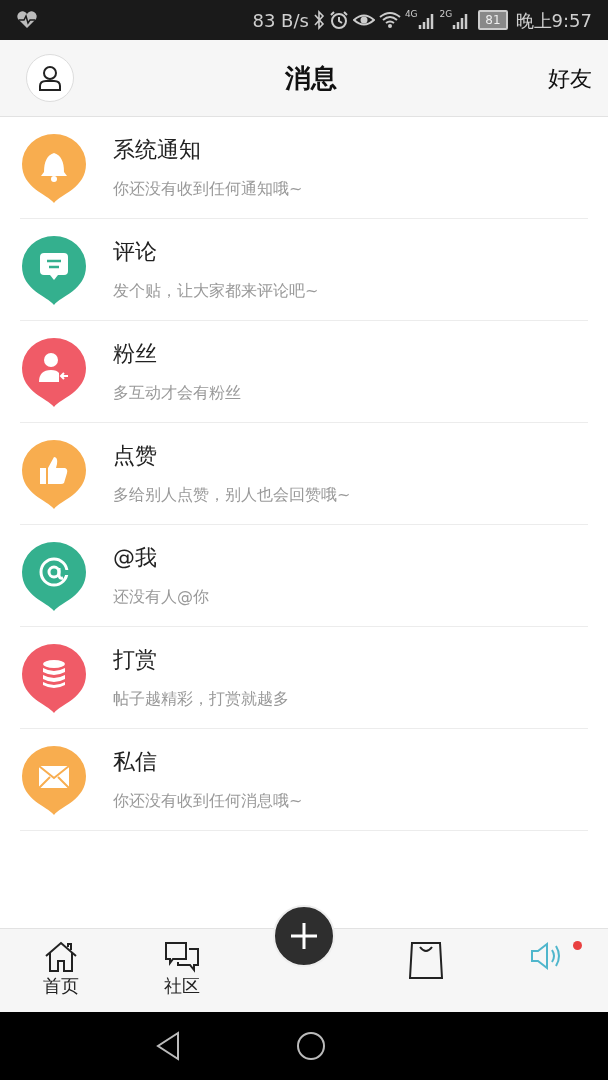  What do you see at coordinates (232, 494) in the screenshot?
I see `message-hint: 多给别人点赞，别人也会回赞哦~` at bounding box center [232, 494].